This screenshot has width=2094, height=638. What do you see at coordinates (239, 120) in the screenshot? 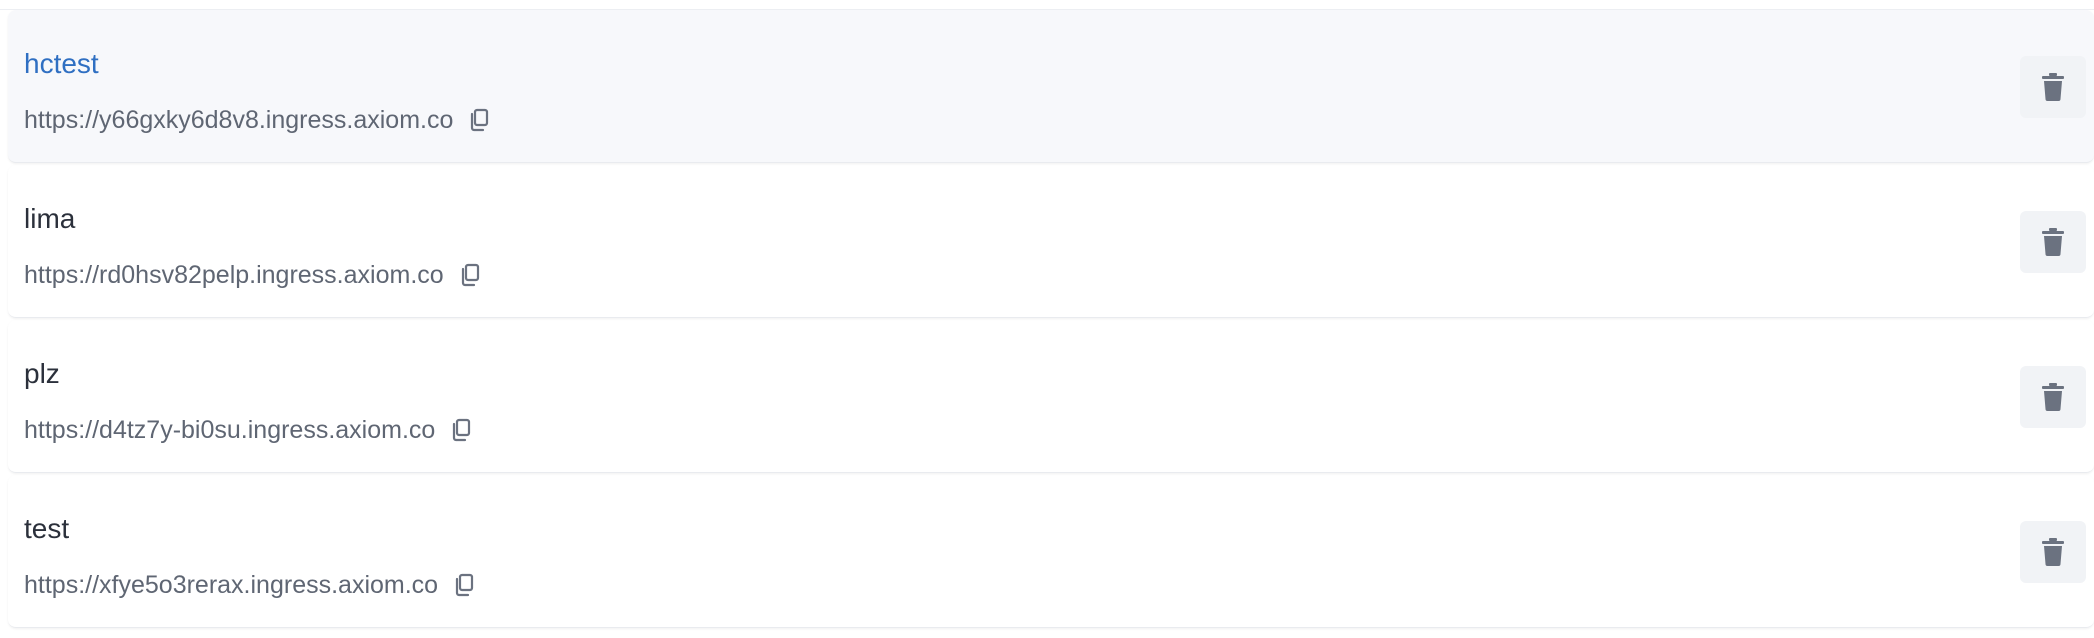
I see `endpoint-url: https://y66gxky6d8v8.ingress.axiom.co` at bounding box center [239, 120].